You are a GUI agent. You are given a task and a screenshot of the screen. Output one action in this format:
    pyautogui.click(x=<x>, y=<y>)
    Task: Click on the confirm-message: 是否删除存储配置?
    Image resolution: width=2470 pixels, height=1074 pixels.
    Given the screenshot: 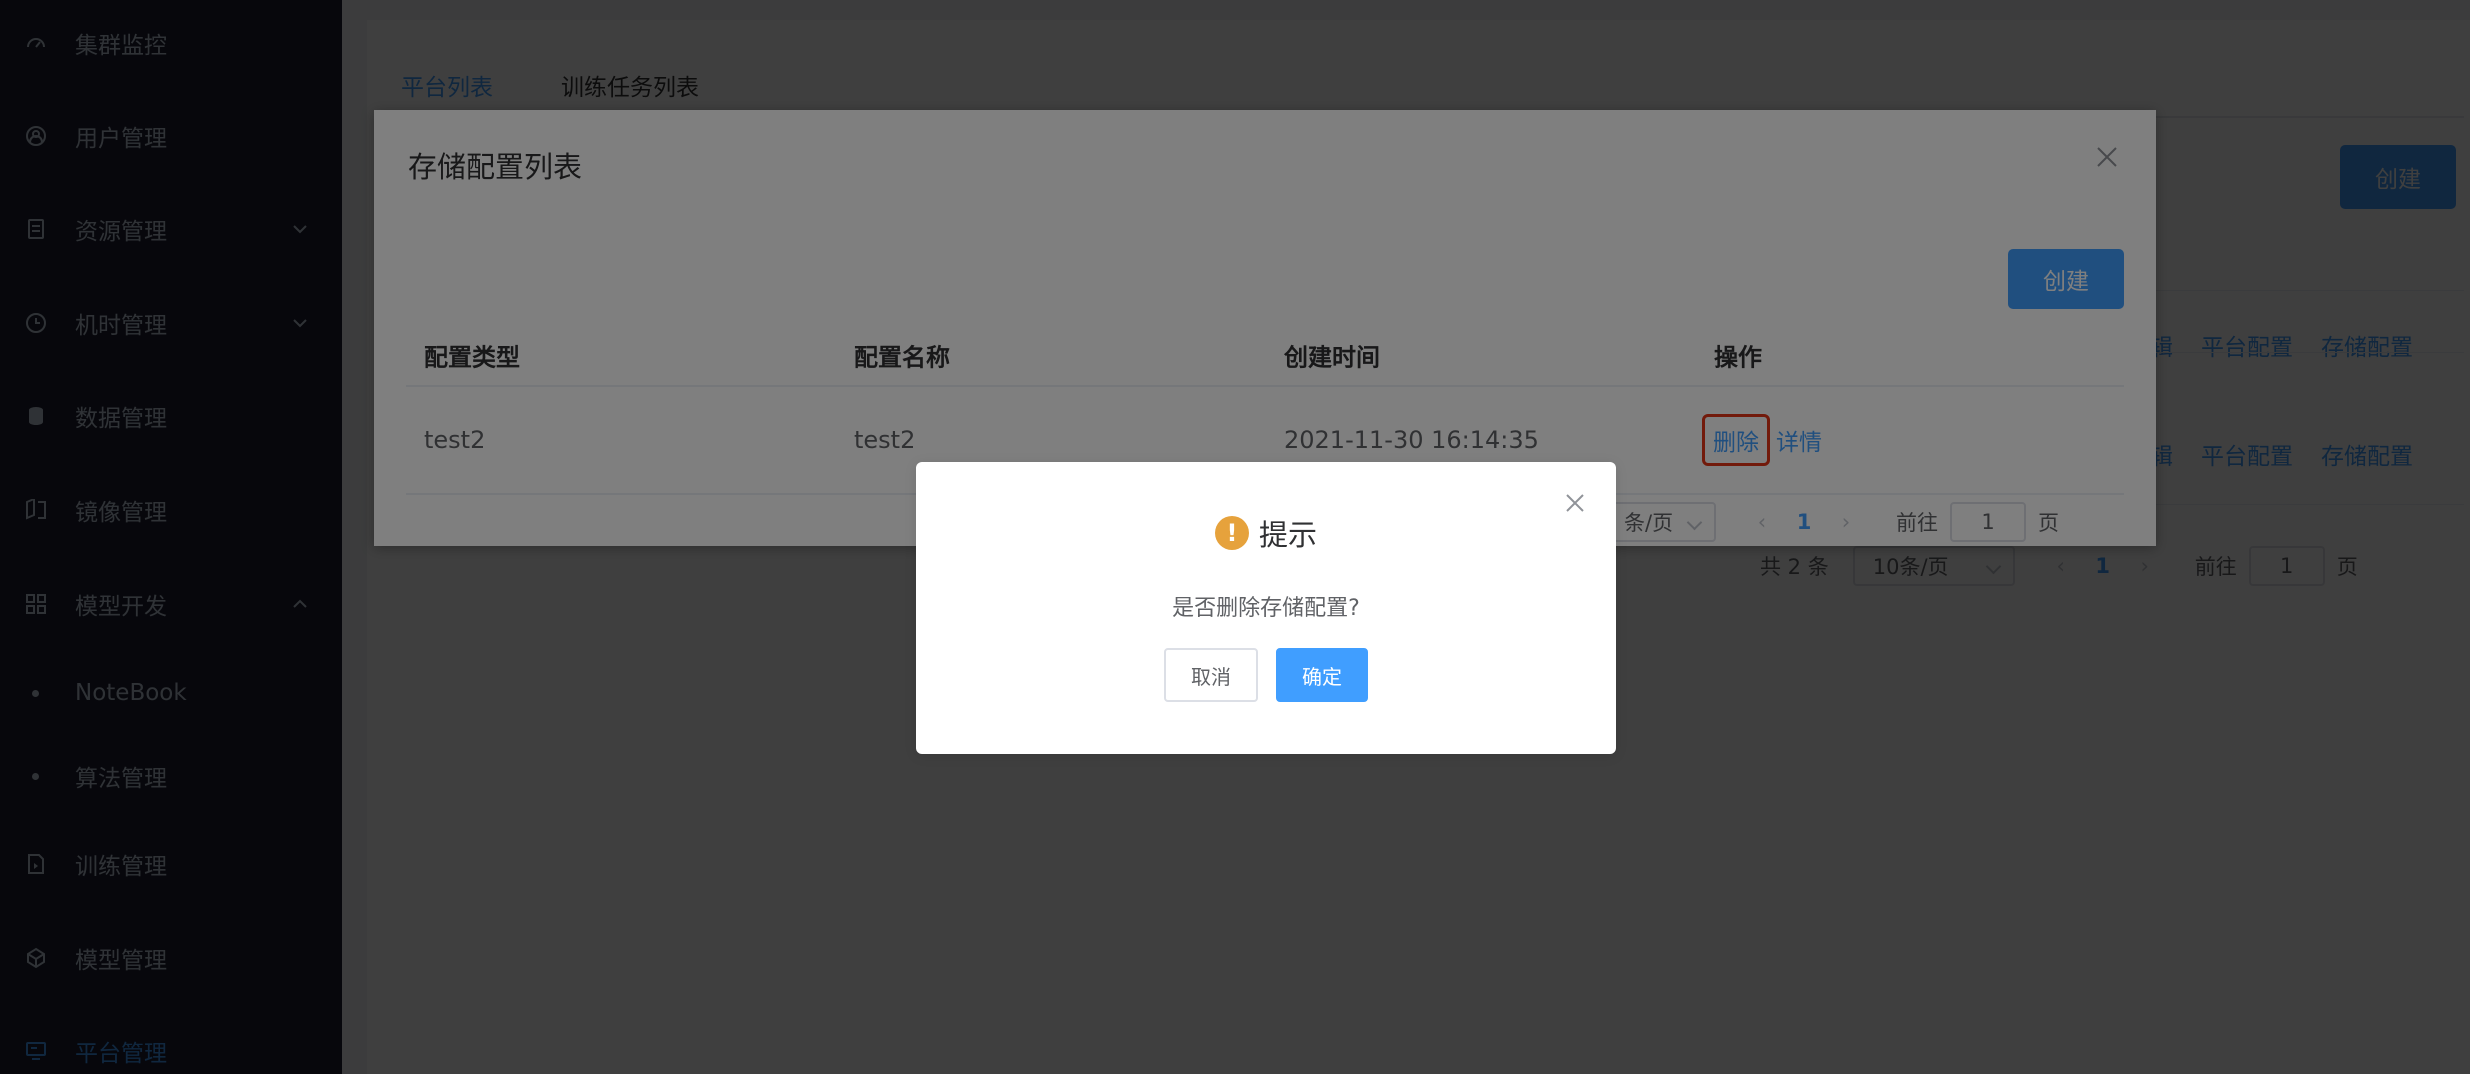 What is the action you would take?
    pyautogui.click(x=1266, y=608)
    